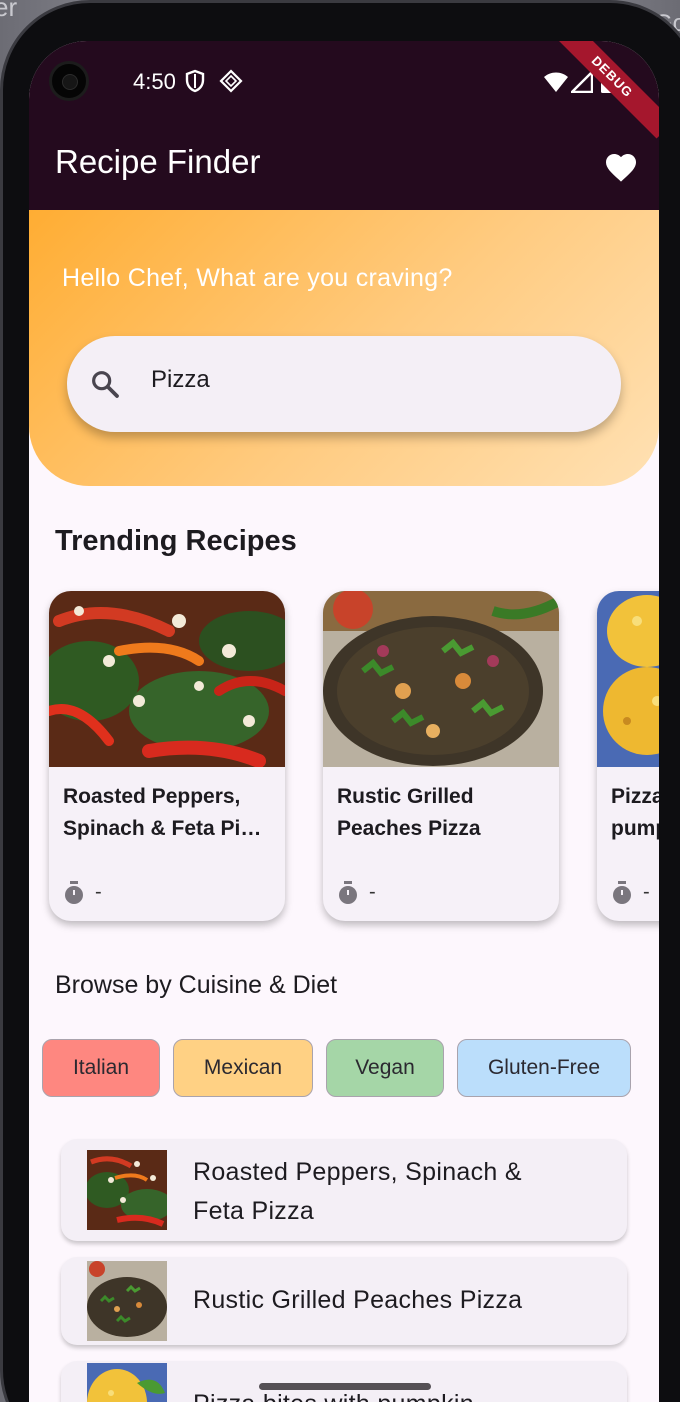  I want to click on chip-mexican: Mexican, so click(243, 1068).